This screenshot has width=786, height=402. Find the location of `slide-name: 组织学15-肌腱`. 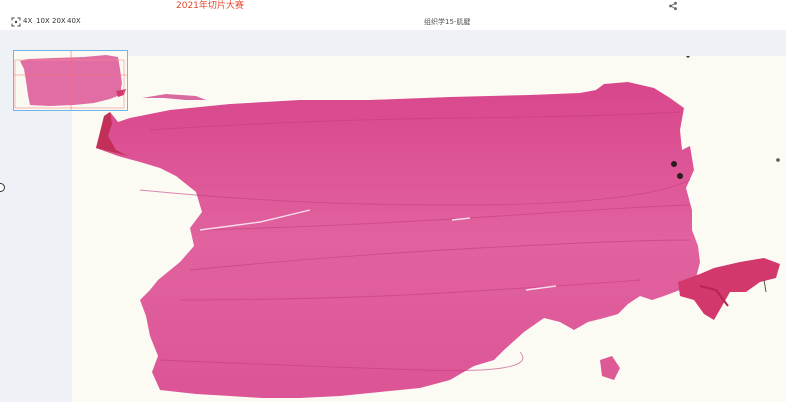

slide-name: 组织学15-肌腱 is located at coordinates (447, 22).